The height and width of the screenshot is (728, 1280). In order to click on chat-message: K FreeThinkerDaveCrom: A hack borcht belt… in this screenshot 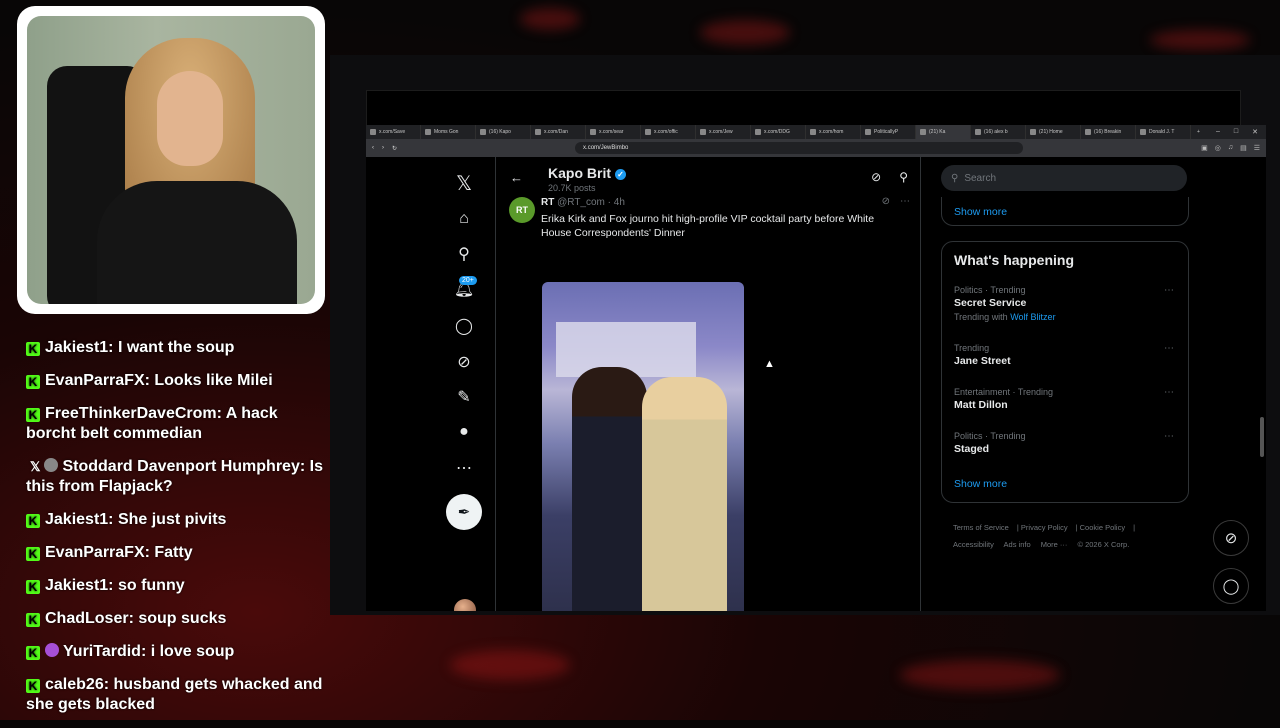, I will do `click(176, 424)`.